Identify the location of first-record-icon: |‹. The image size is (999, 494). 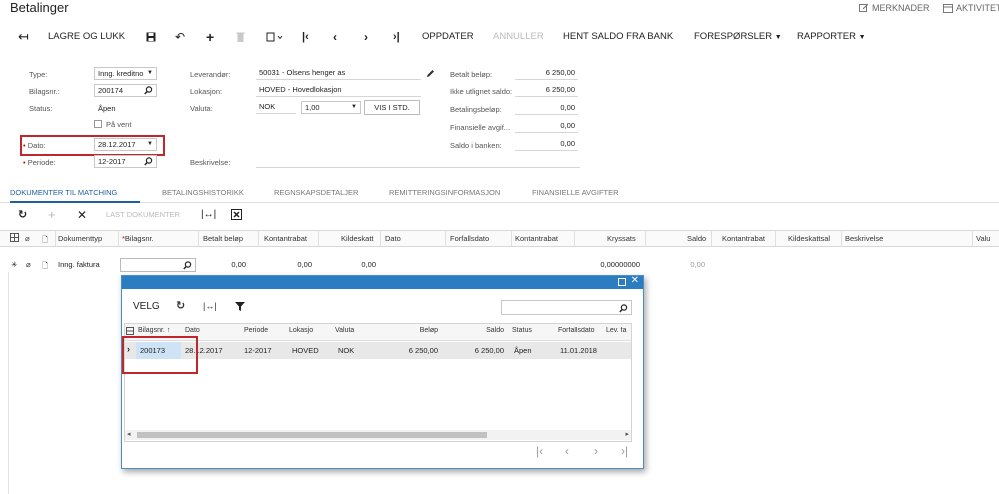
(305, 37).